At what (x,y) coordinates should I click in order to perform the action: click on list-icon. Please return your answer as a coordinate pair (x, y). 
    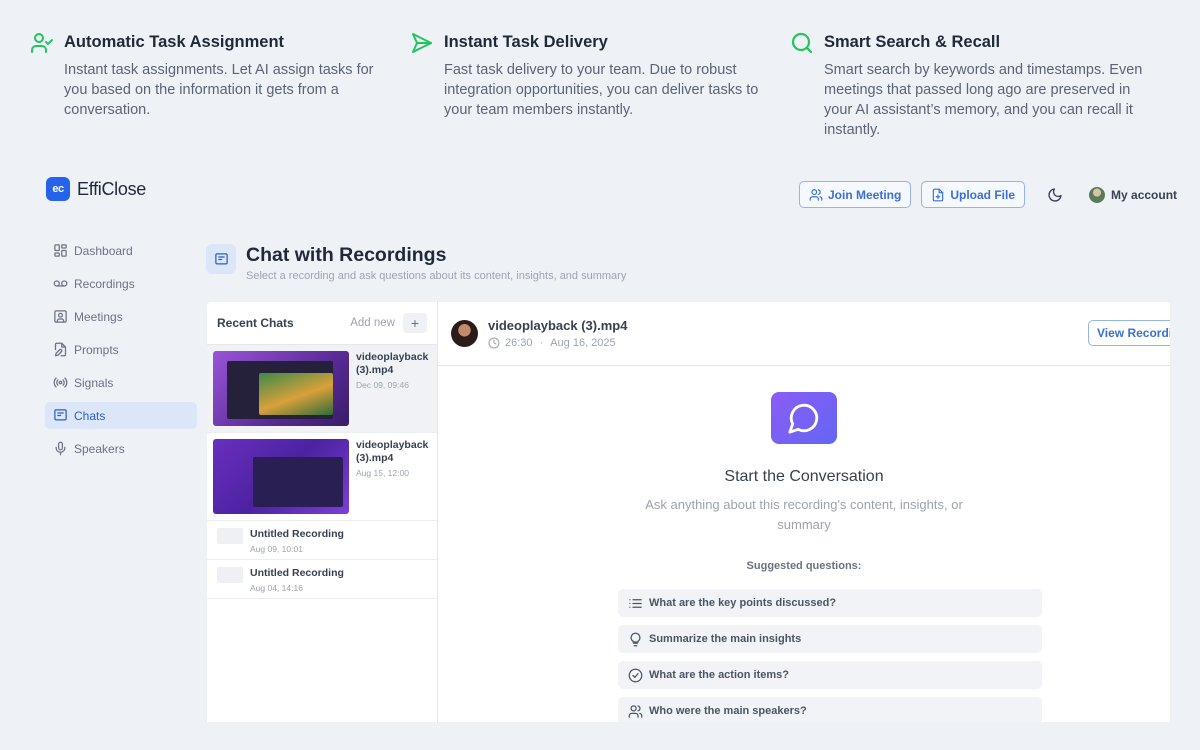
    Looking at the image, I should click on (635, 603).